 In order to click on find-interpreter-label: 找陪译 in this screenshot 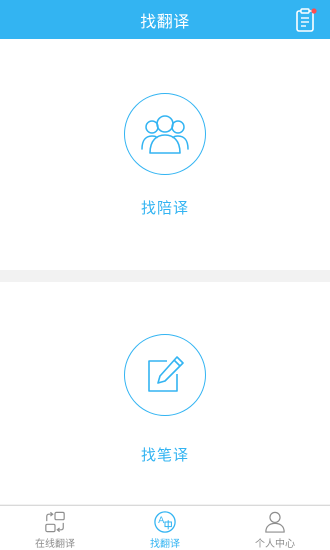, I will do `click(164, 208)`.